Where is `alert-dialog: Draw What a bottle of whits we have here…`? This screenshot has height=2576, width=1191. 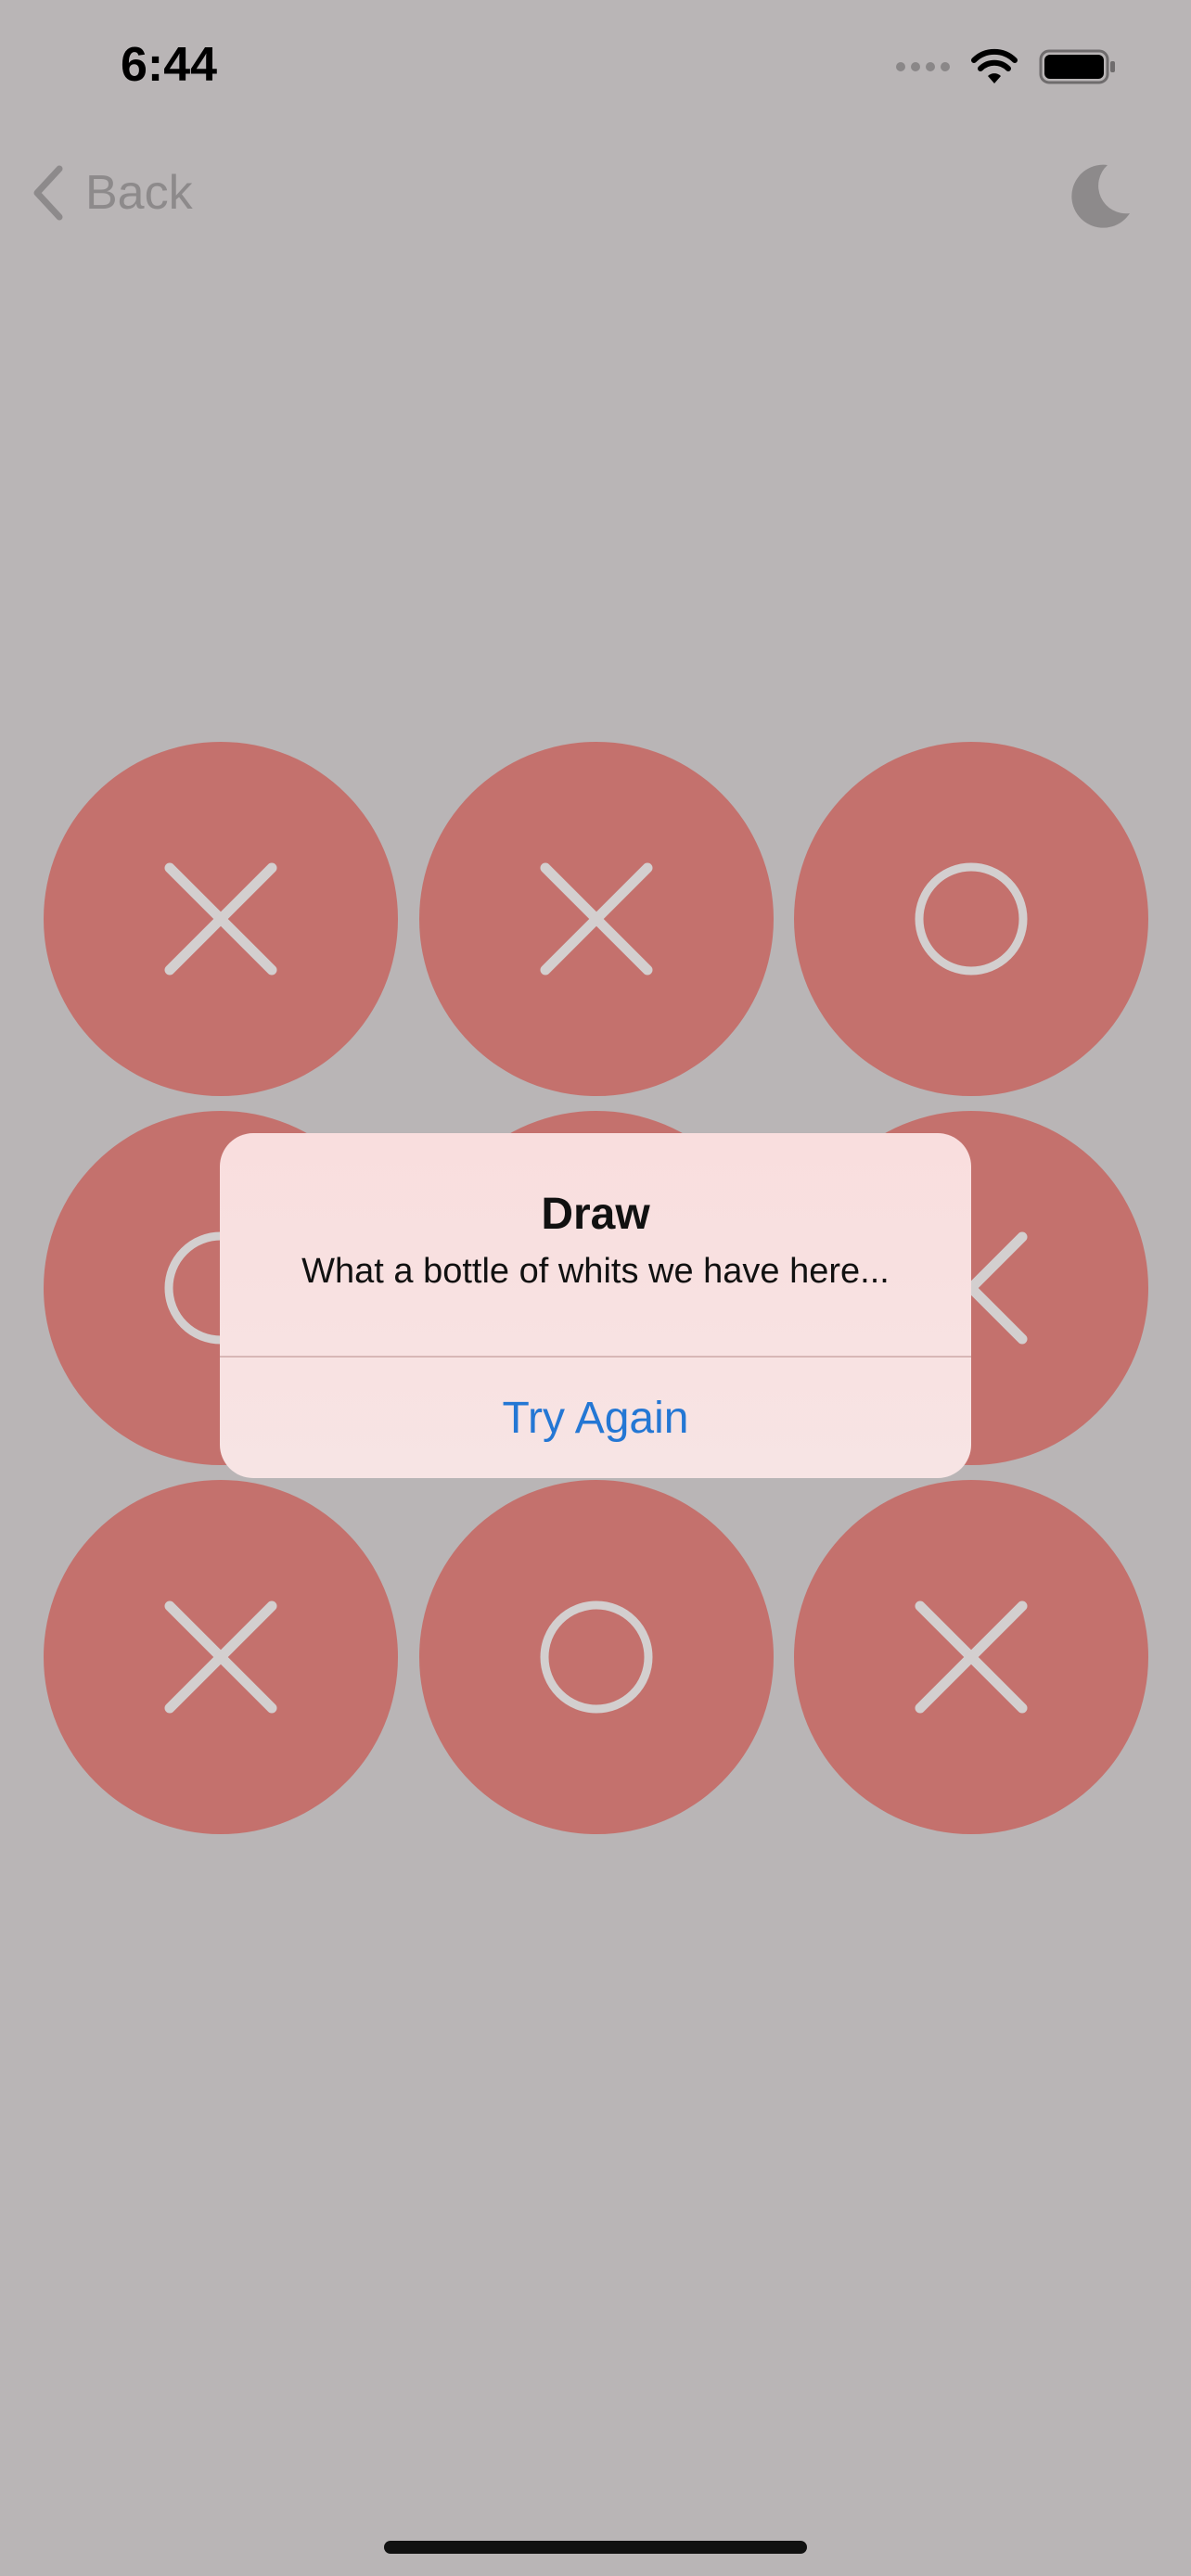 alert-dialog: Draw What a bottle of whits we have here… is located at coordinates (595, 1305).